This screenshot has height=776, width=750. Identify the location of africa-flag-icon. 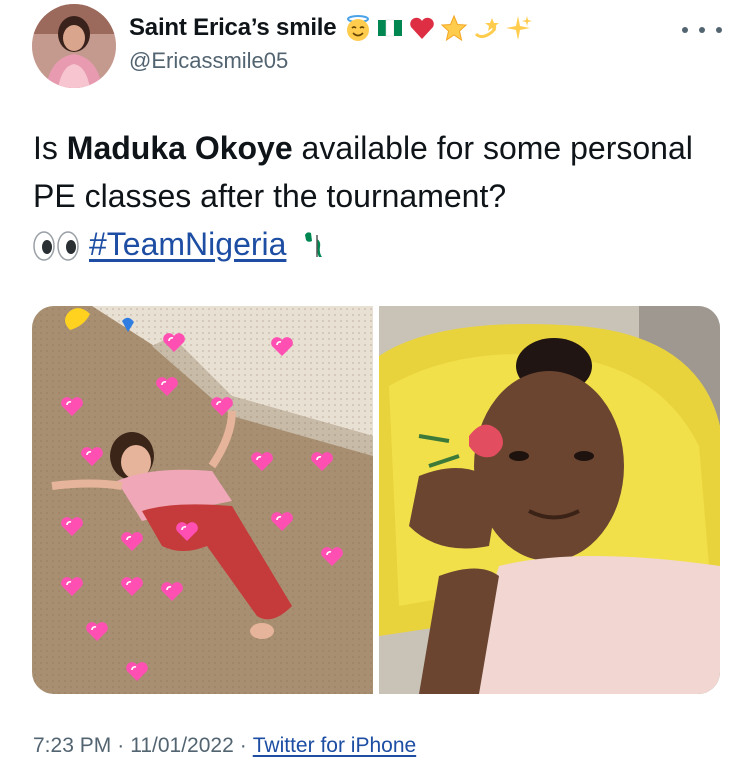
(314, 244).